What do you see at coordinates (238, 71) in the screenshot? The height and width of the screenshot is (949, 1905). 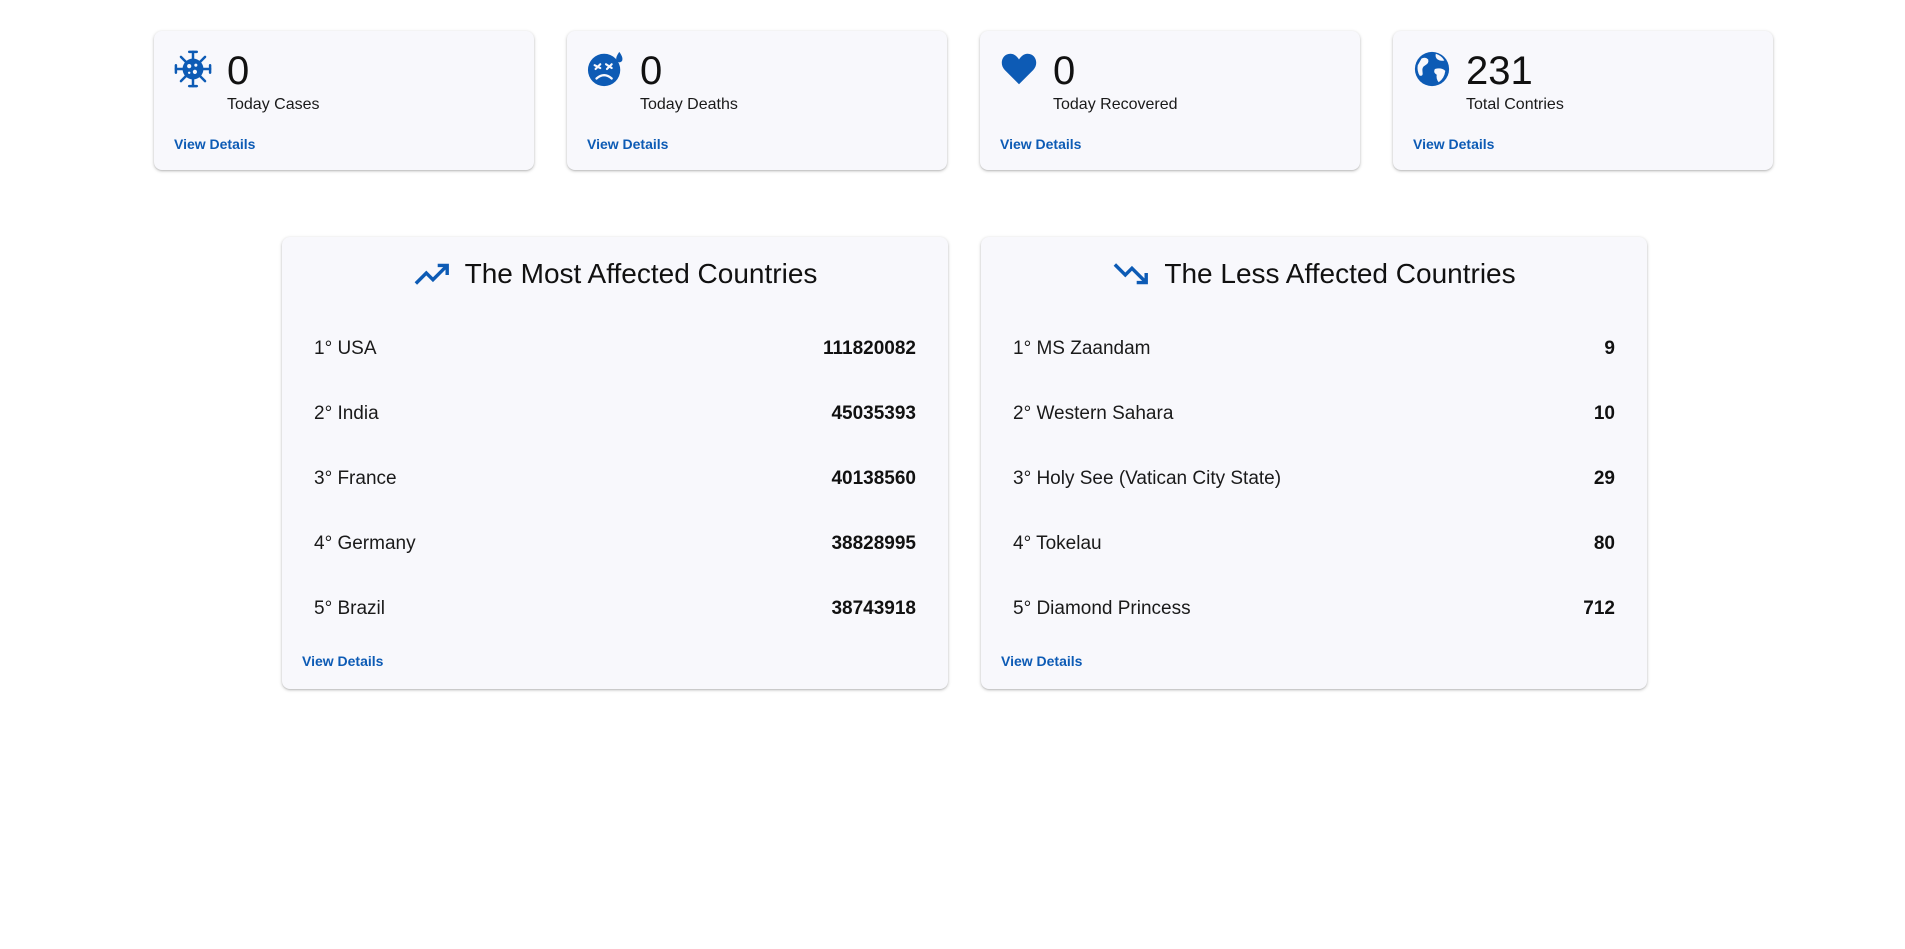 I see `today-cases-value: 0` at bounding box center [238, 71].